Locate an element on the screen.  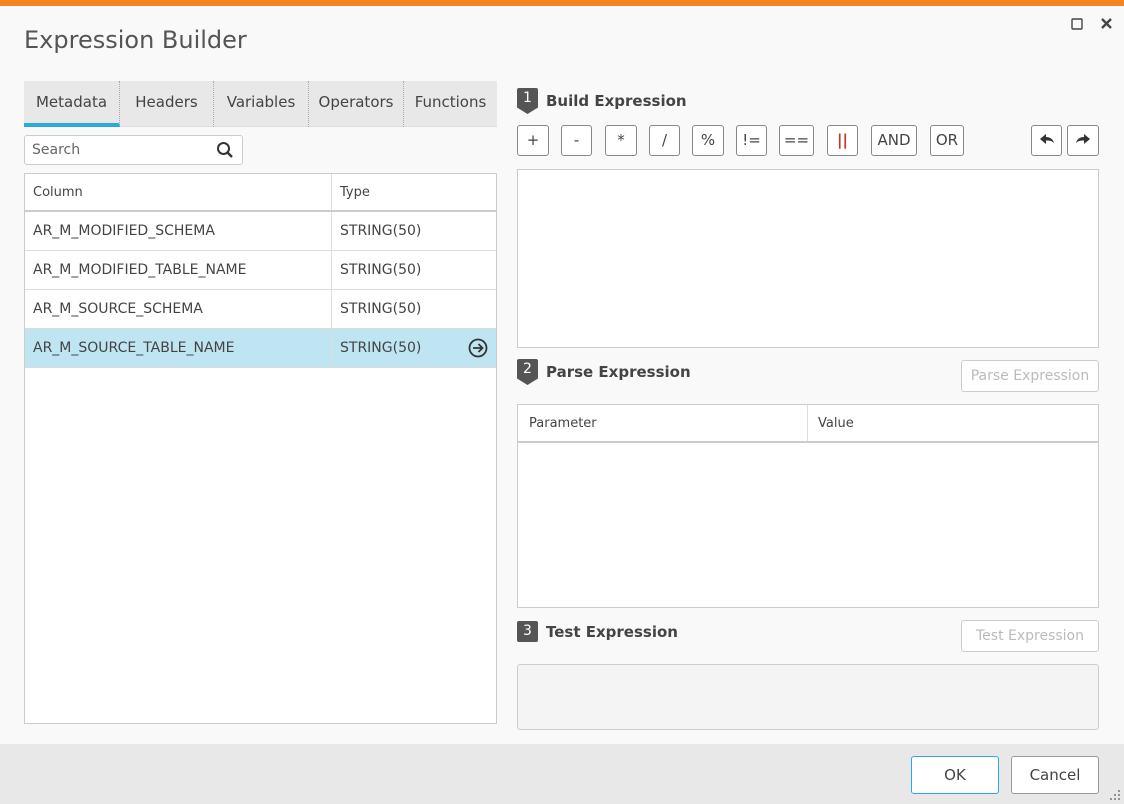
undo-button is located at coordinates (1046, 140).